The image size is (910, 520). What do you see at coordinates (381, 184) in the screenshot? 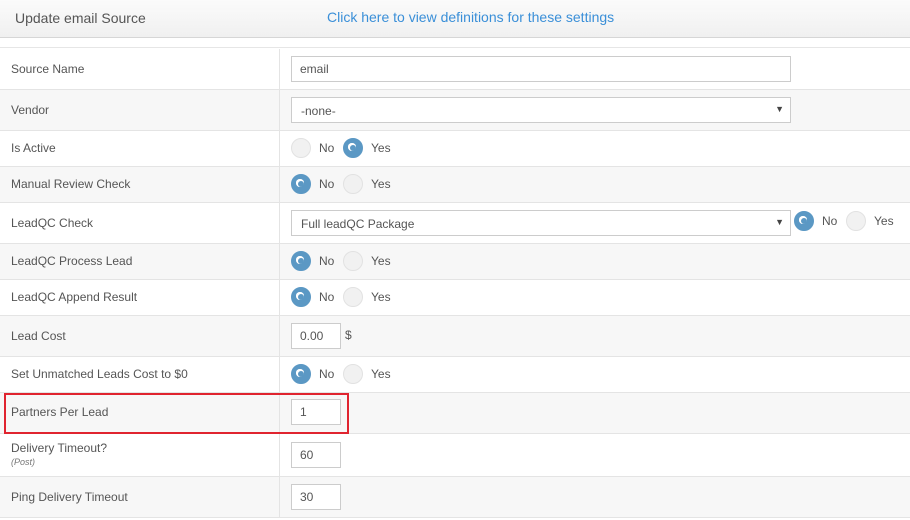
I see `manual-review-yes-label: Yes` at bounding box center [381, 184].